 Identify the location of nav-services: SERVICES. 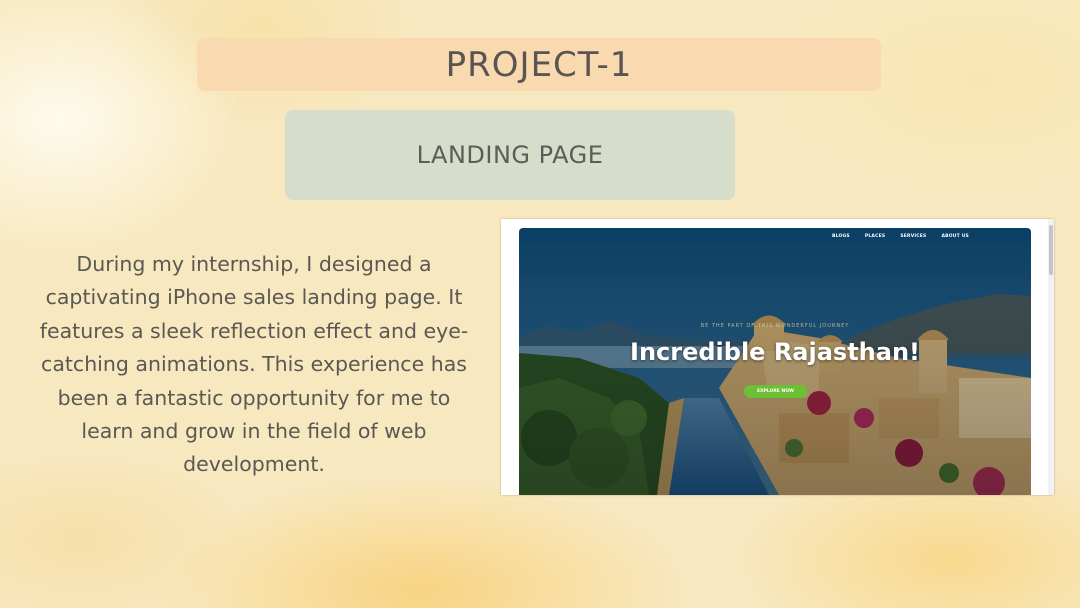
(913, 236).